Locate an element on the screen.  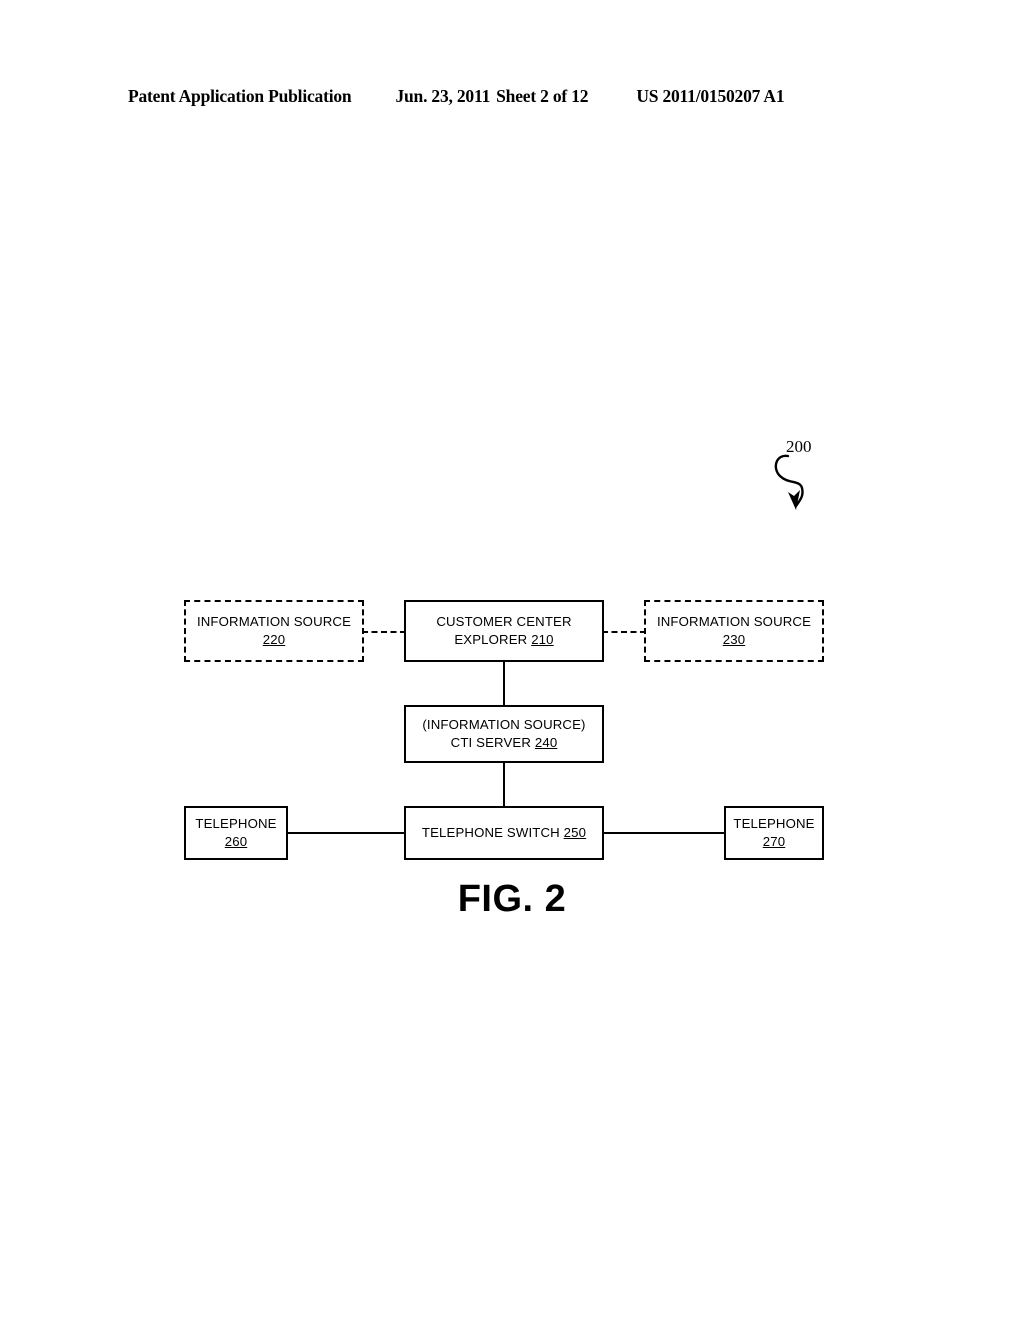
header-title: Patent Application Publication is located at coordinates (240, 96).